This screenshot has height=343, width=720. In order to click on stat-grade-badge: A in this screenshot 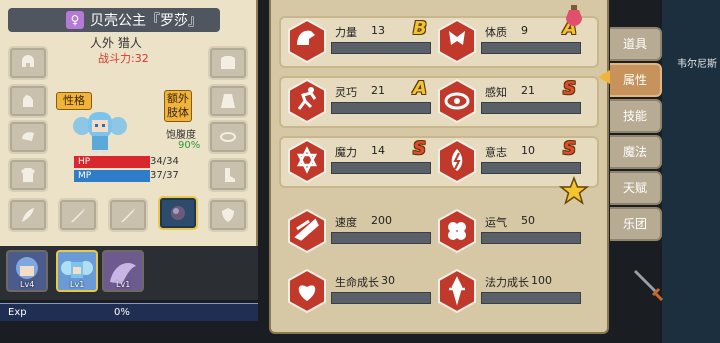, I will do `click(420, 88)`.